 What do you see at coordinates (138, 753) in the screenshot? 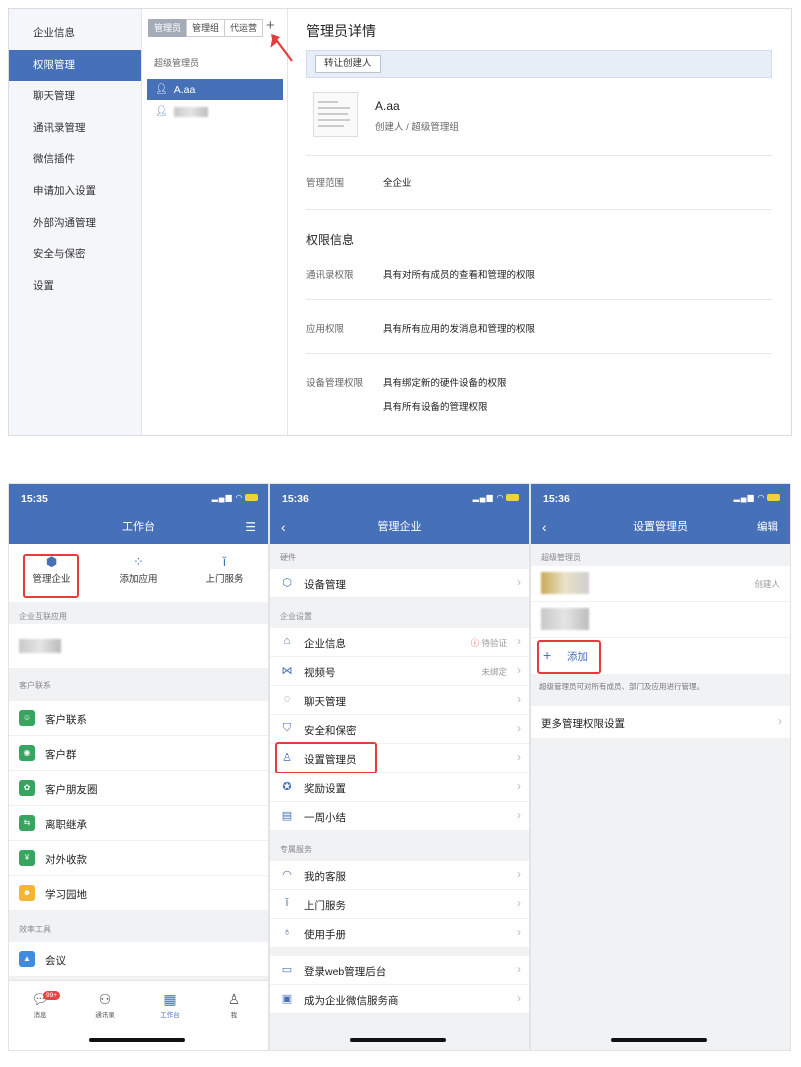
I see `app-customer-group: ◉ 客户群` at bounding box center [138, 753].